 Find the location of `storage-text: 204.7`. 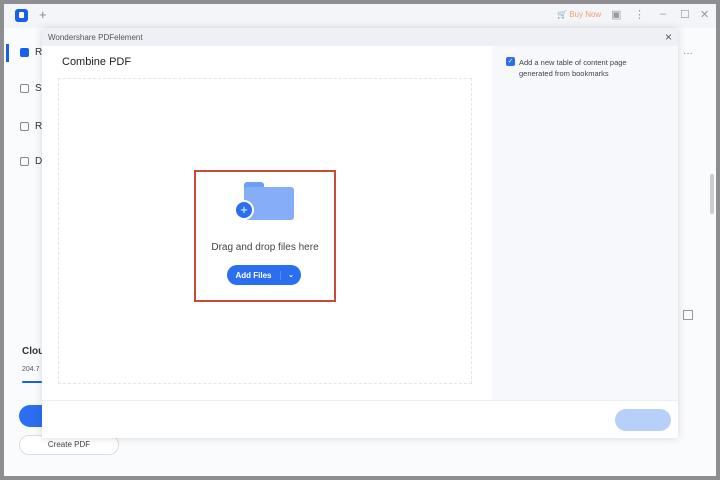

storage-text: 204.7 is located at coordinates (31, 369).